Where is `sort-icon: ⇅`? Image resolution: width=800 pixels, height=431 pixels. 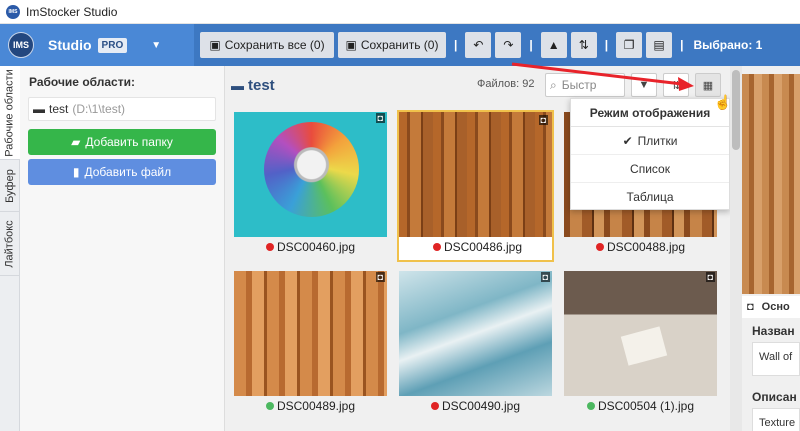
sort-icon: ⇅ is located at coordinates (676, 85).